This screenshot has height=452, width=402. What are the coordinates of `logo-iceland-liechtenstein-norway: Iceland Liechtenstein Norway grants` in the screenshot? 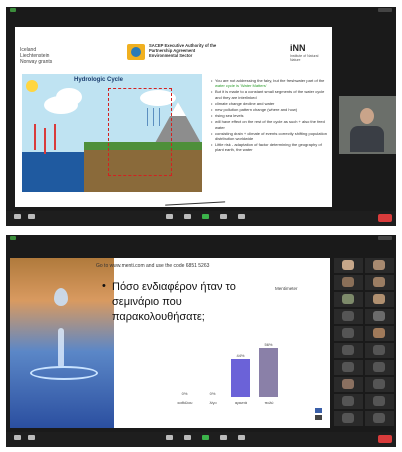 It's located at (36, 56).